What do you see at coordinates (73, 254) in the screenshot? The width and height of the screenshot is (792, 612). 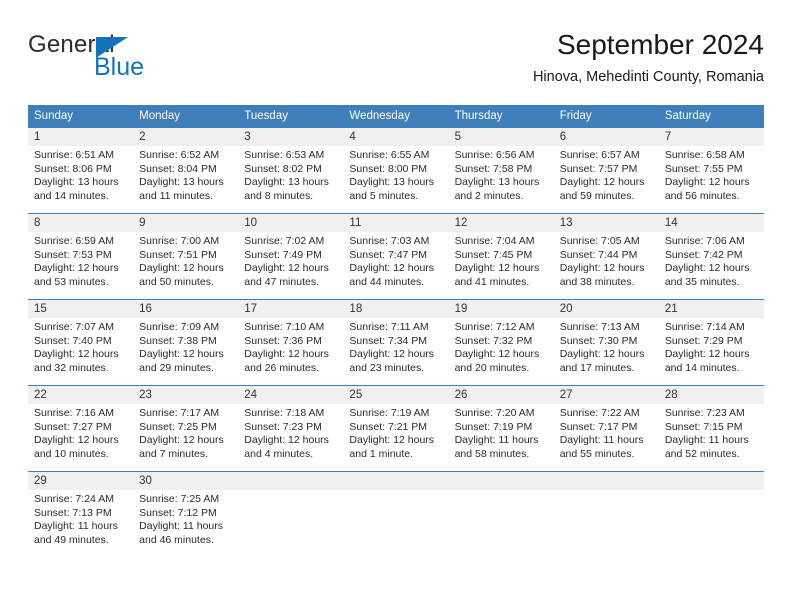 I see `sunset-text: Sunset: 7:53 PM` at bounding box center [73, 254].